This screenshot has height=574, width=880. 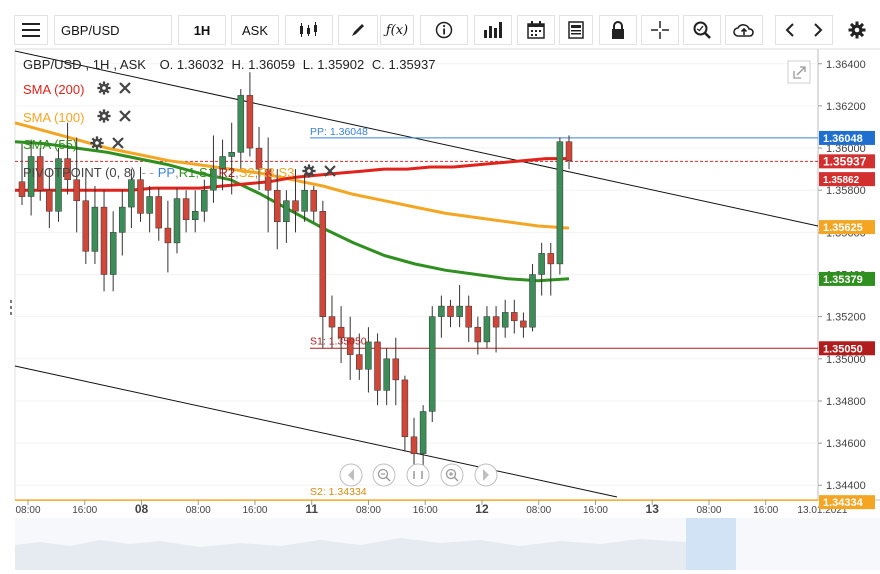 I want to click on sma55-settings-button, so click(x=97, y=145).